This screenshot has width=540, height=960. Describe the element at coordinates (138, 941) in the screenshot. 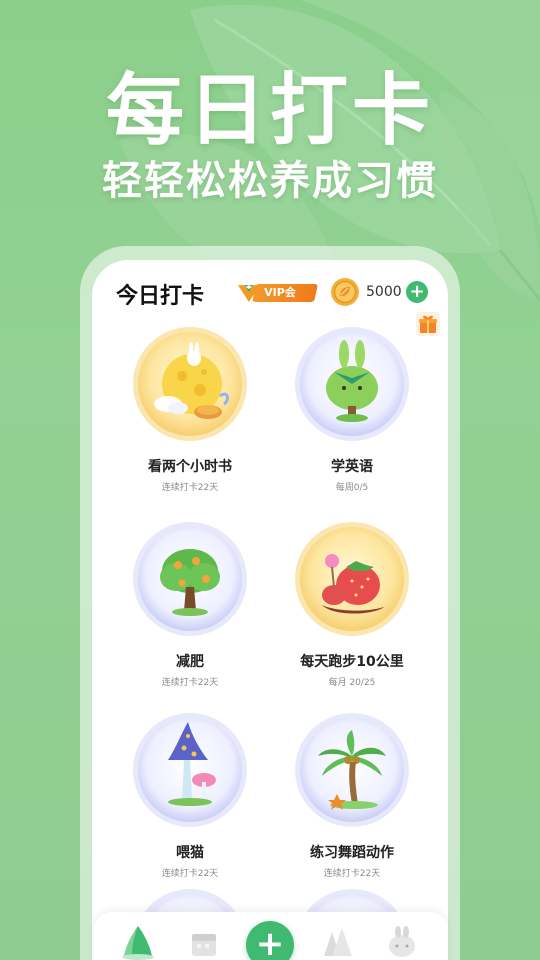

I see `tree-tab-icon` at that location.